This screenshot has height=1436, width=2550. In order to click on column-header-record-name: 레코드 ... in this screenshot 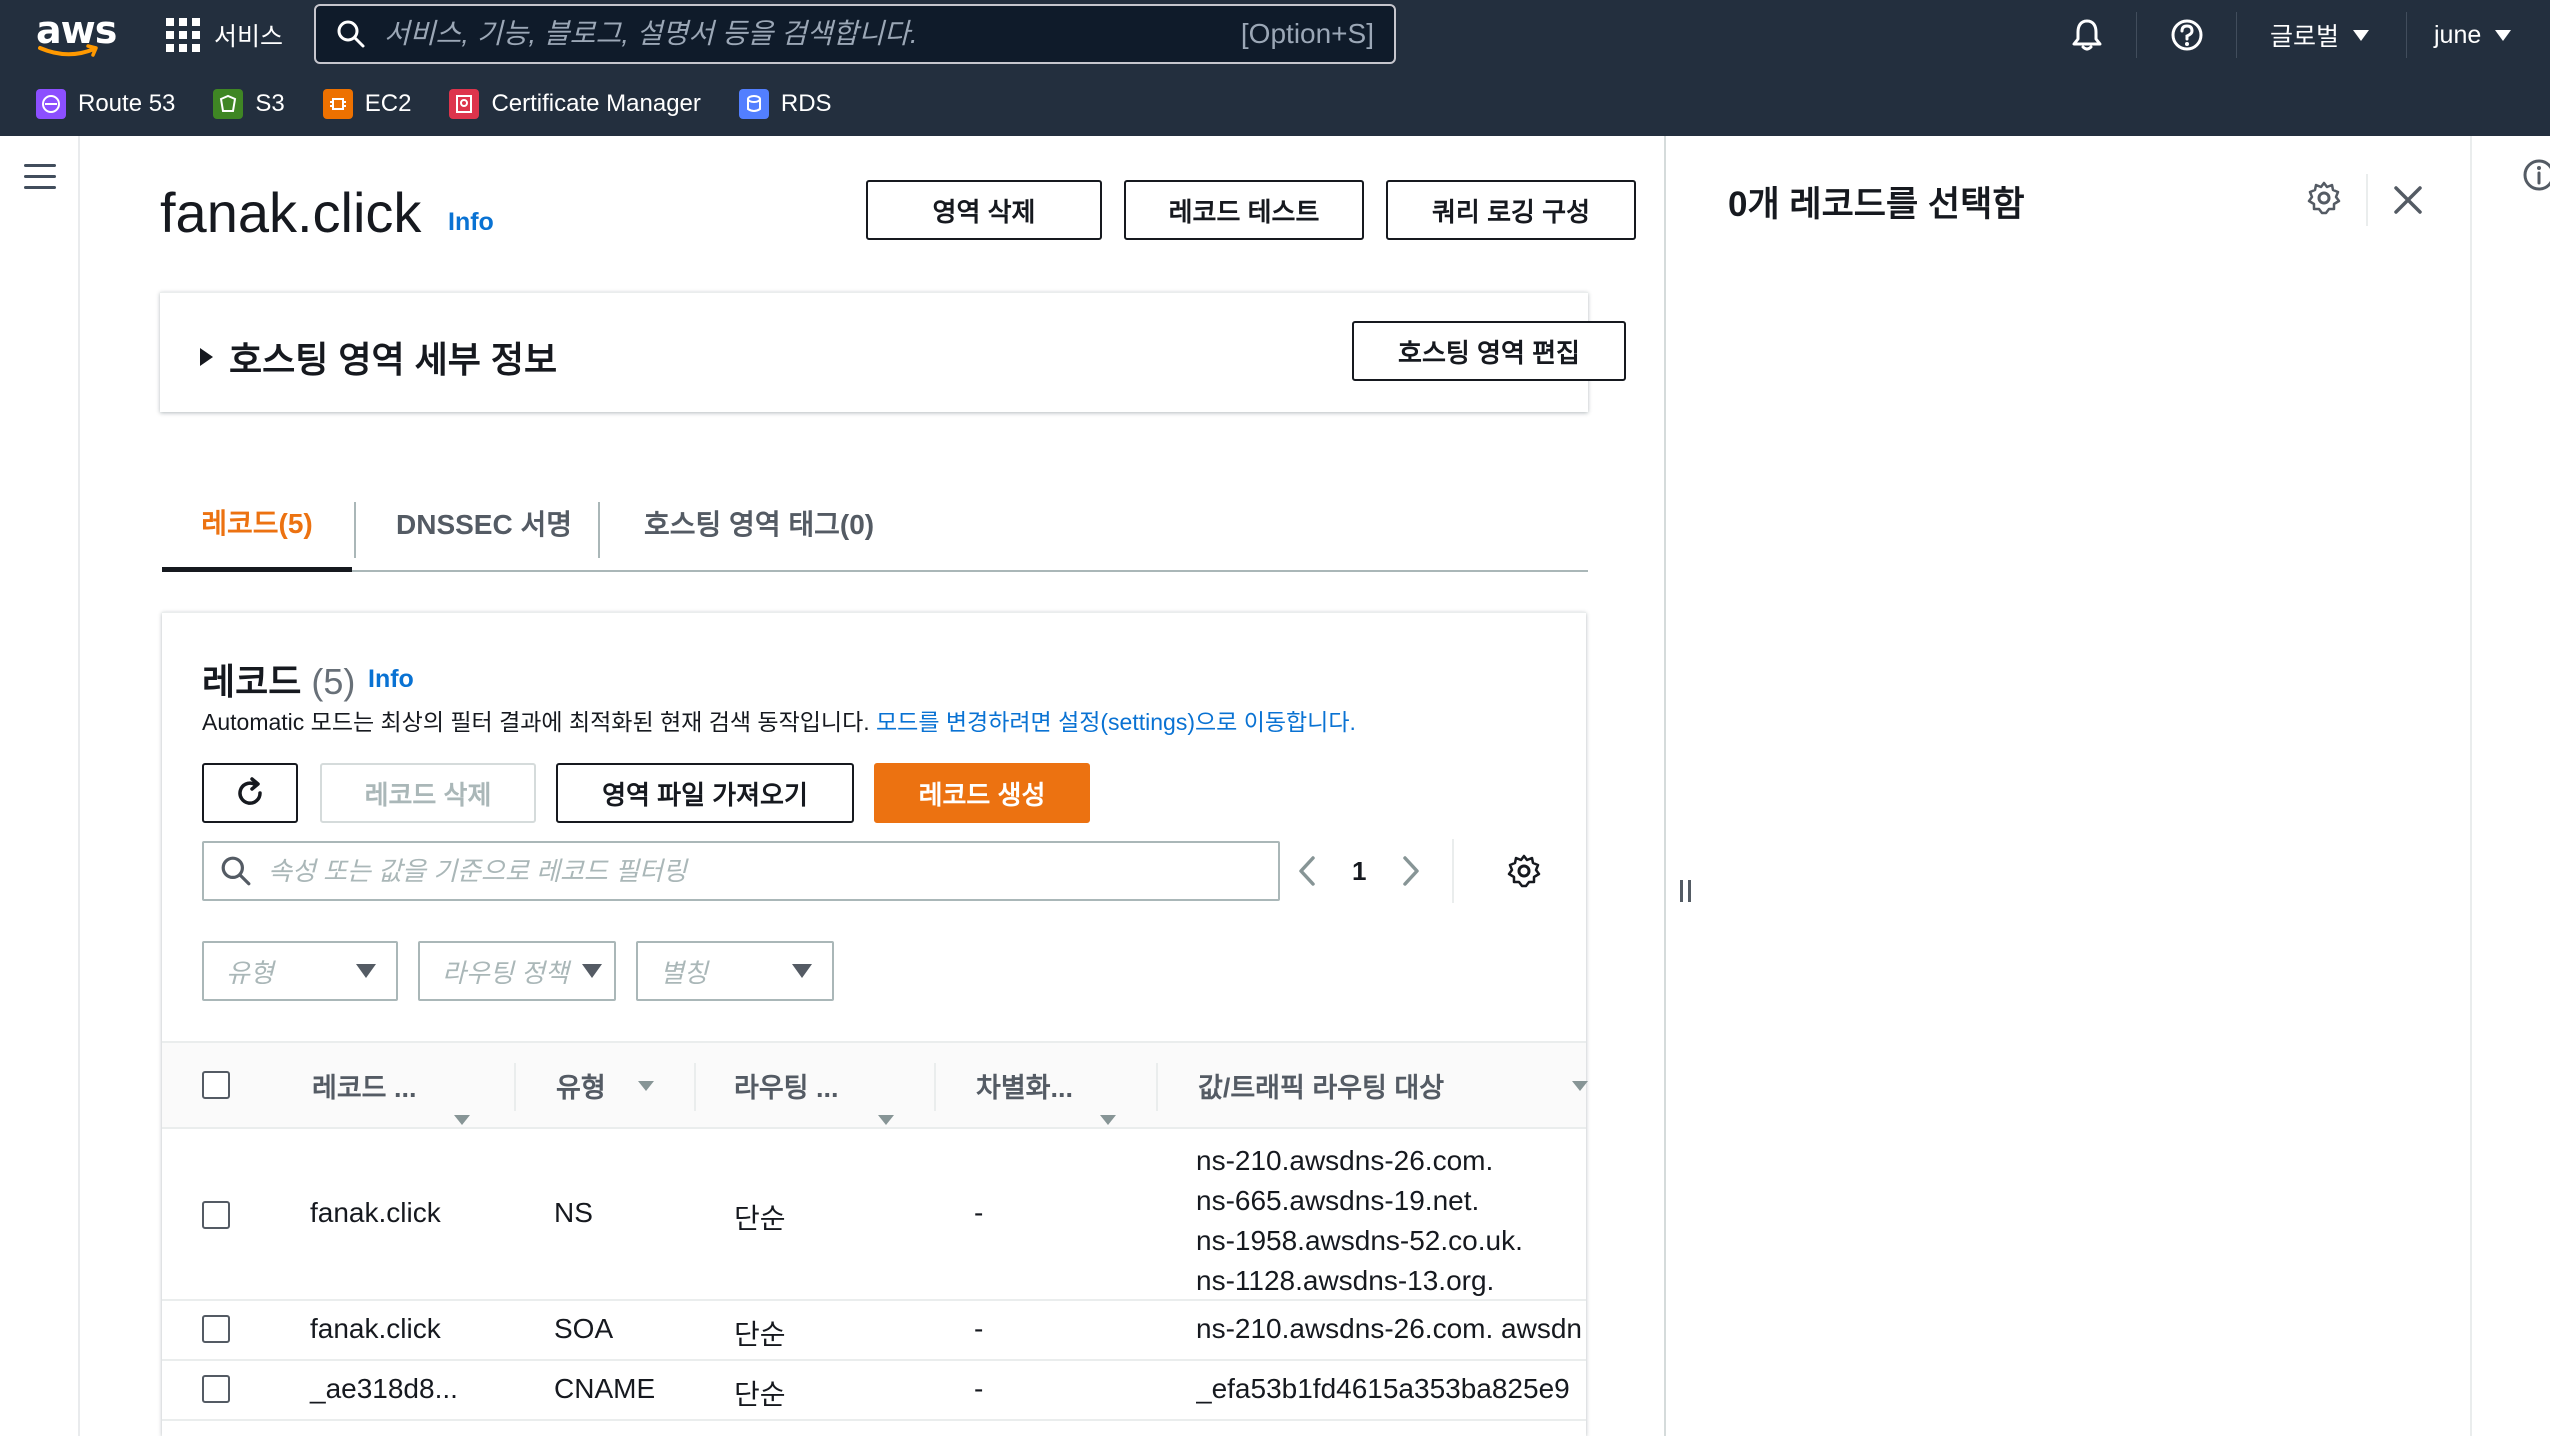, I will do `click(364, 1085)`.